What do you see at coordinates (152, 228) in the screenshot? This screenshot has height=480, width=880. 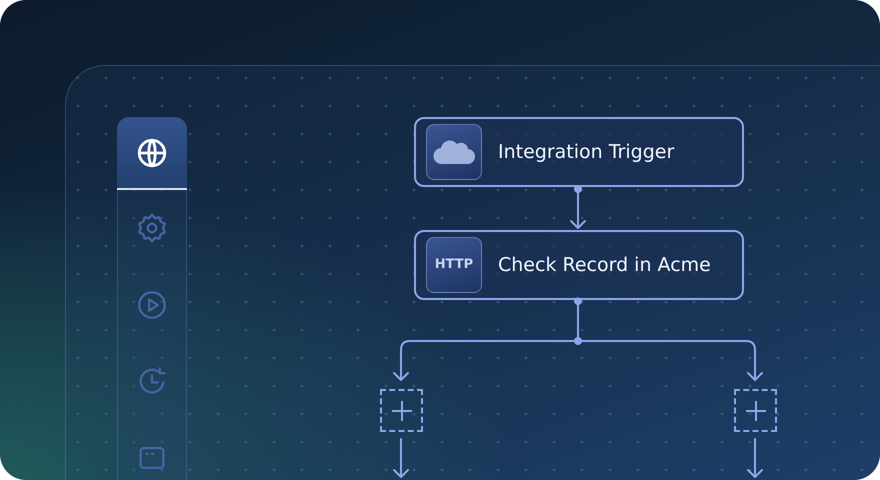 I see `gear-icon` at bounding box center [152, 228].